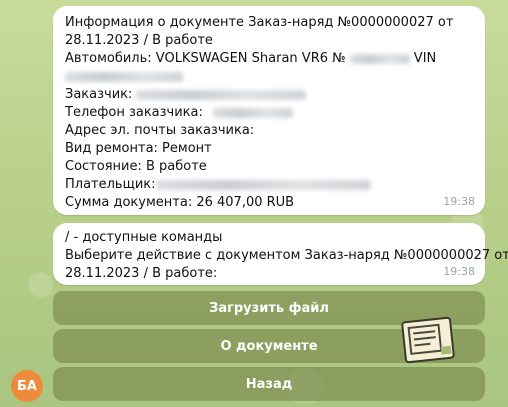  What do you see at coordinates (136, 166) in the screenshot?
I see `message-line: Состояние: В работе` at bounding box center [136, 166].